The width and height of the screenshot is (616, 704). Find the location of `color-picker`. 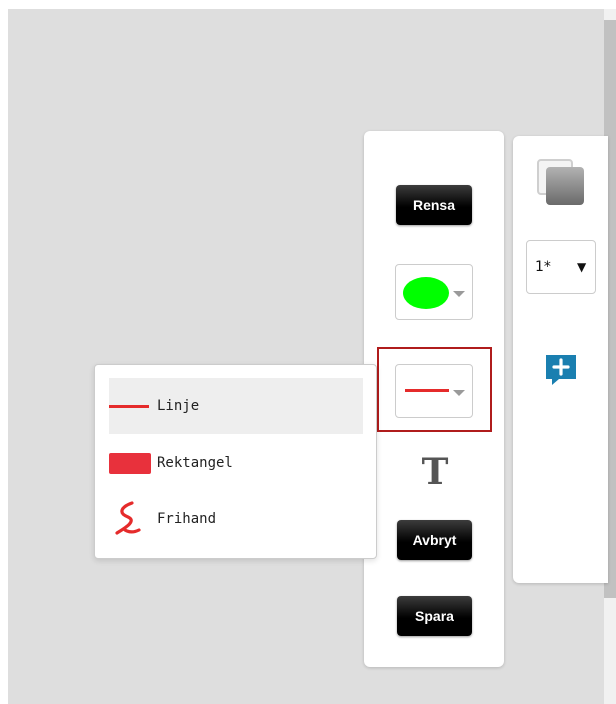

color-picker is located at coordinates (434, 292).